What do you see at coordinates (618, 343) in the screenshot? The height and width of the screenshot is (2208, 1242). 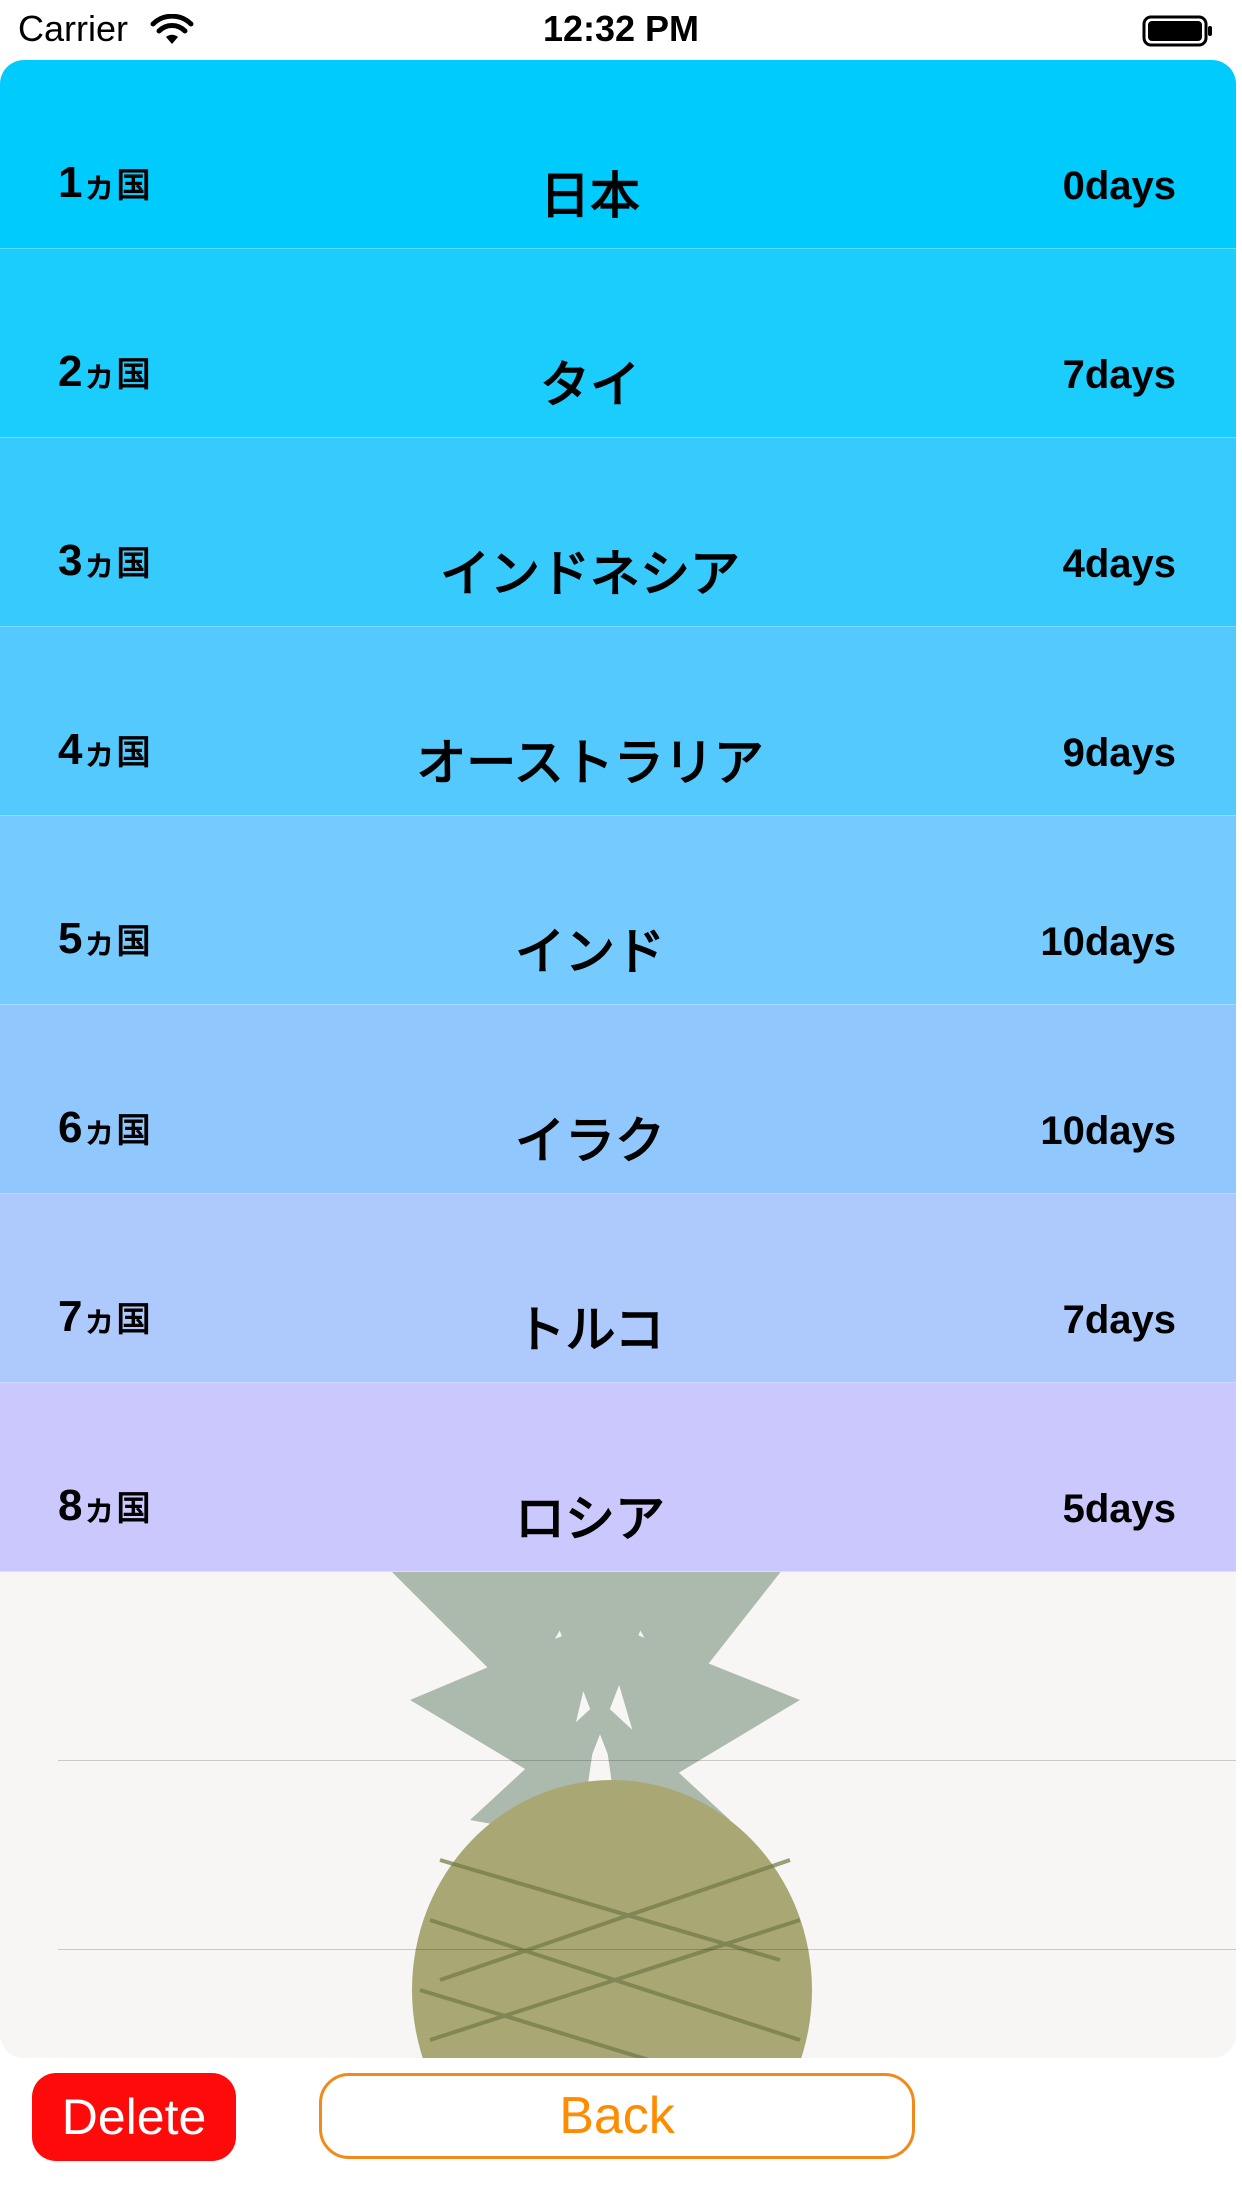 I see `list-row-2: 2ヵ国 タイ 7days` at bounding box center [618, 343].